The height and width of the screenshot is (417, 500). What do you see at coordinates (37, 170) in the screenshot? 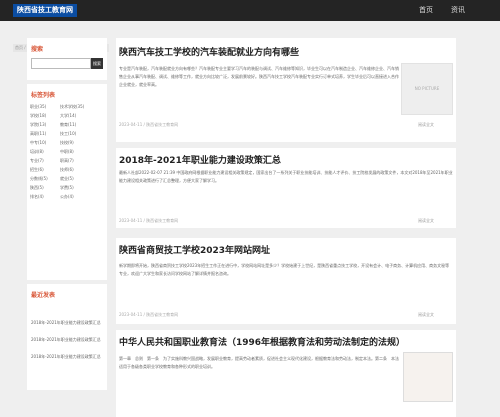
I see `tag-link: 招生(6)` at bounding box center [37, 170].